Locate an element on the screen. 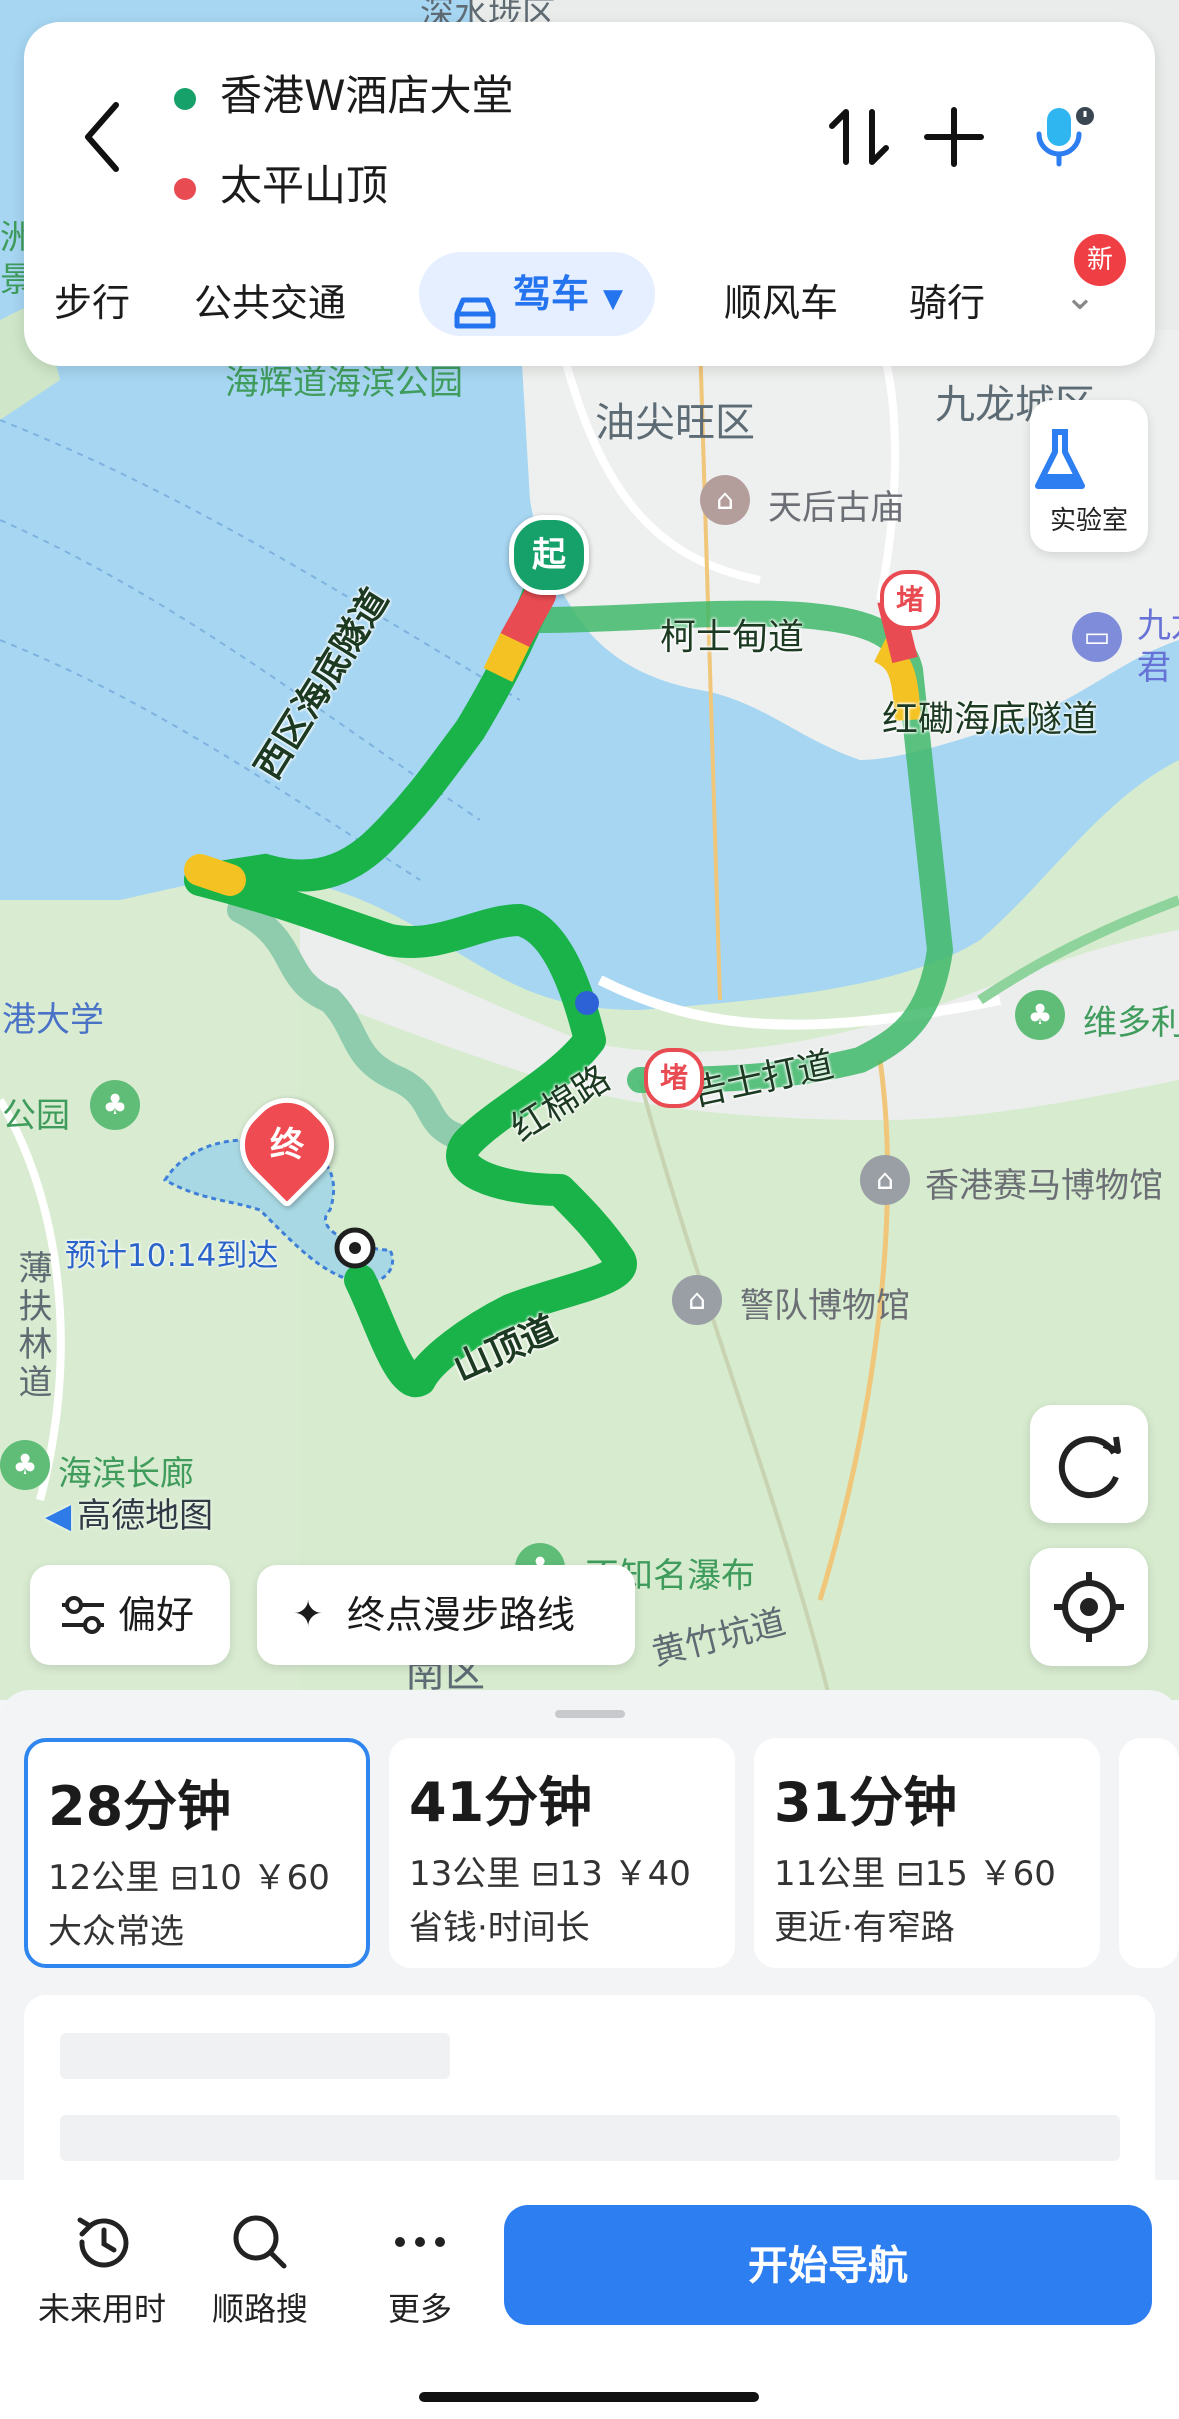  destination-text: 太平山顶 is located at coordinates (304, 185).